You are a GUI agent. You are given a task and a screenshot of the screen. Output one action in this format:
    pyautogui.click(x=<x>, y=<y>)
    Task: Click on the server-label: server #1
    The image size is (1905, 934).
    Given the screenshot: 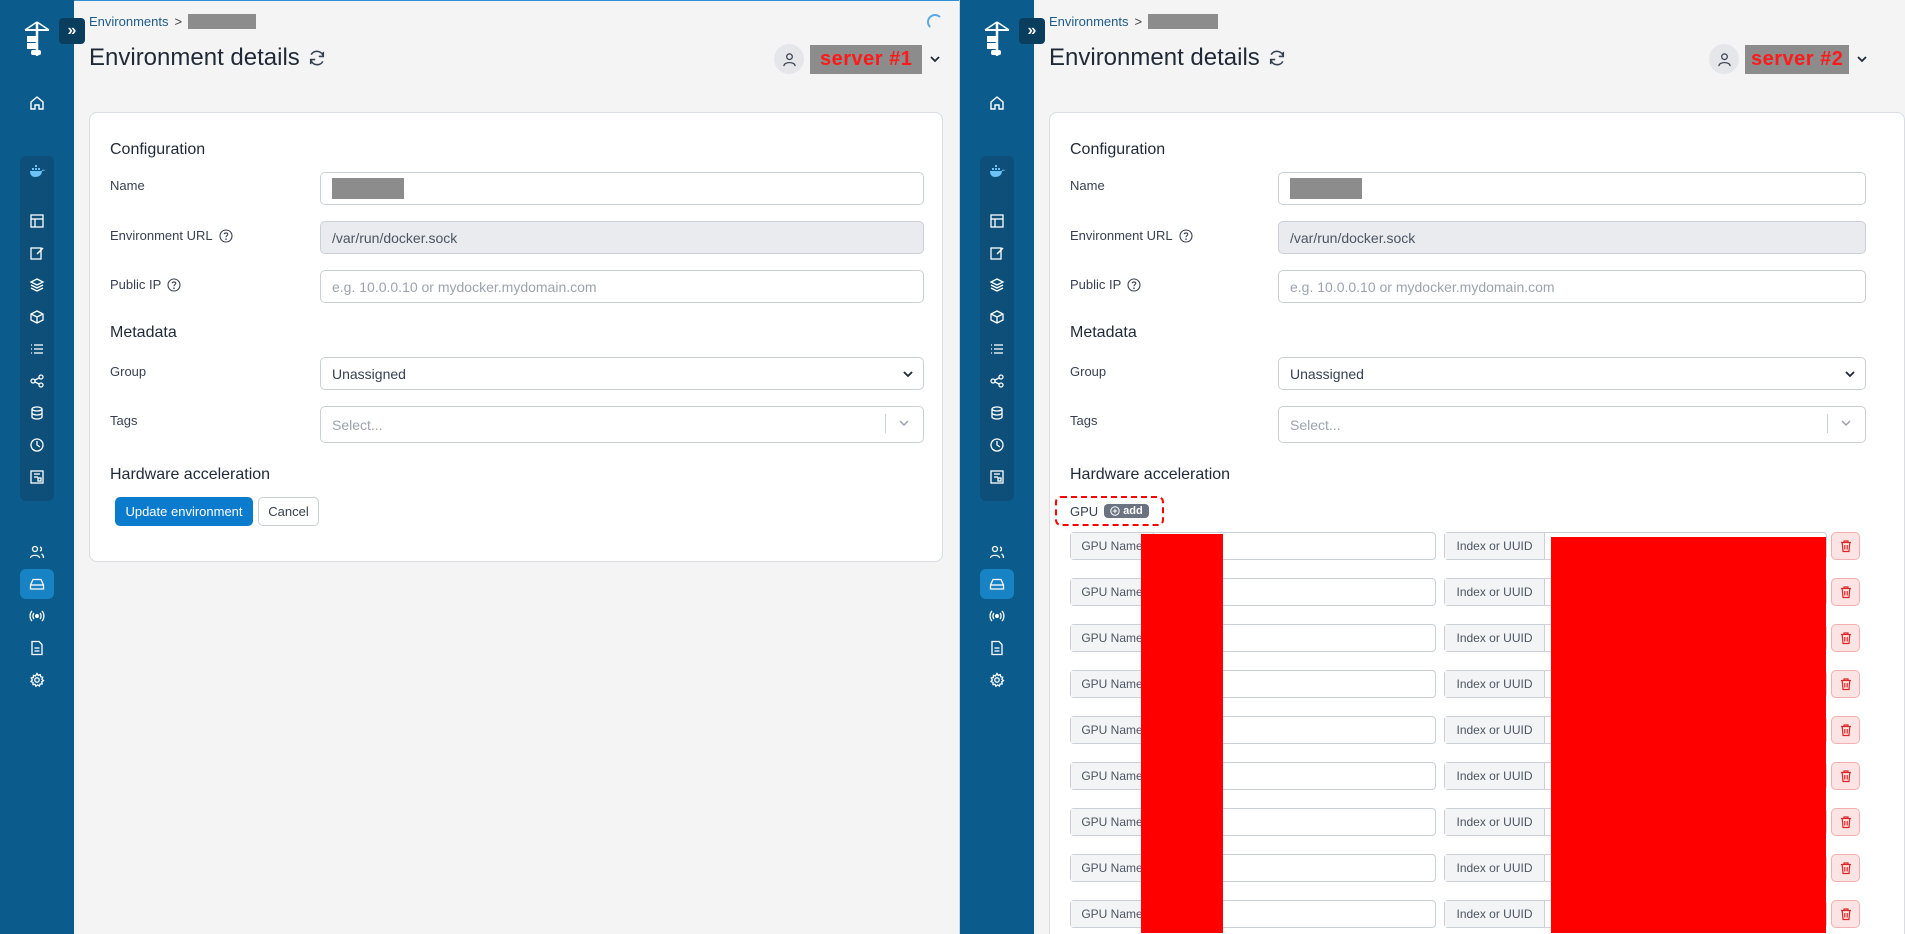 What is the action you would take?
    pyautogui.click(x=866, y=59)
    